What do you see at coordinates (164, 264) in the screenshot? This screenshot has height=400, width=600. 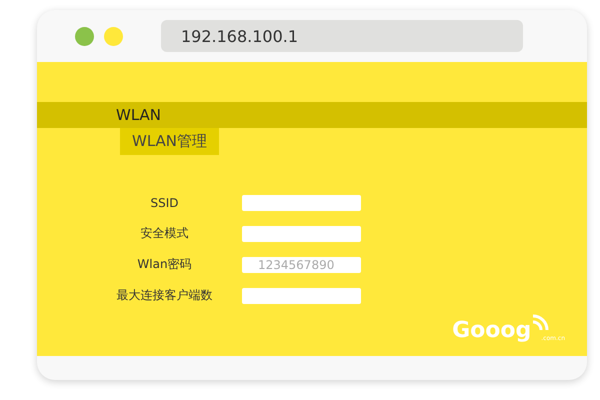 I see `field-label: Wlan密码` at bounding box center [164, 264].